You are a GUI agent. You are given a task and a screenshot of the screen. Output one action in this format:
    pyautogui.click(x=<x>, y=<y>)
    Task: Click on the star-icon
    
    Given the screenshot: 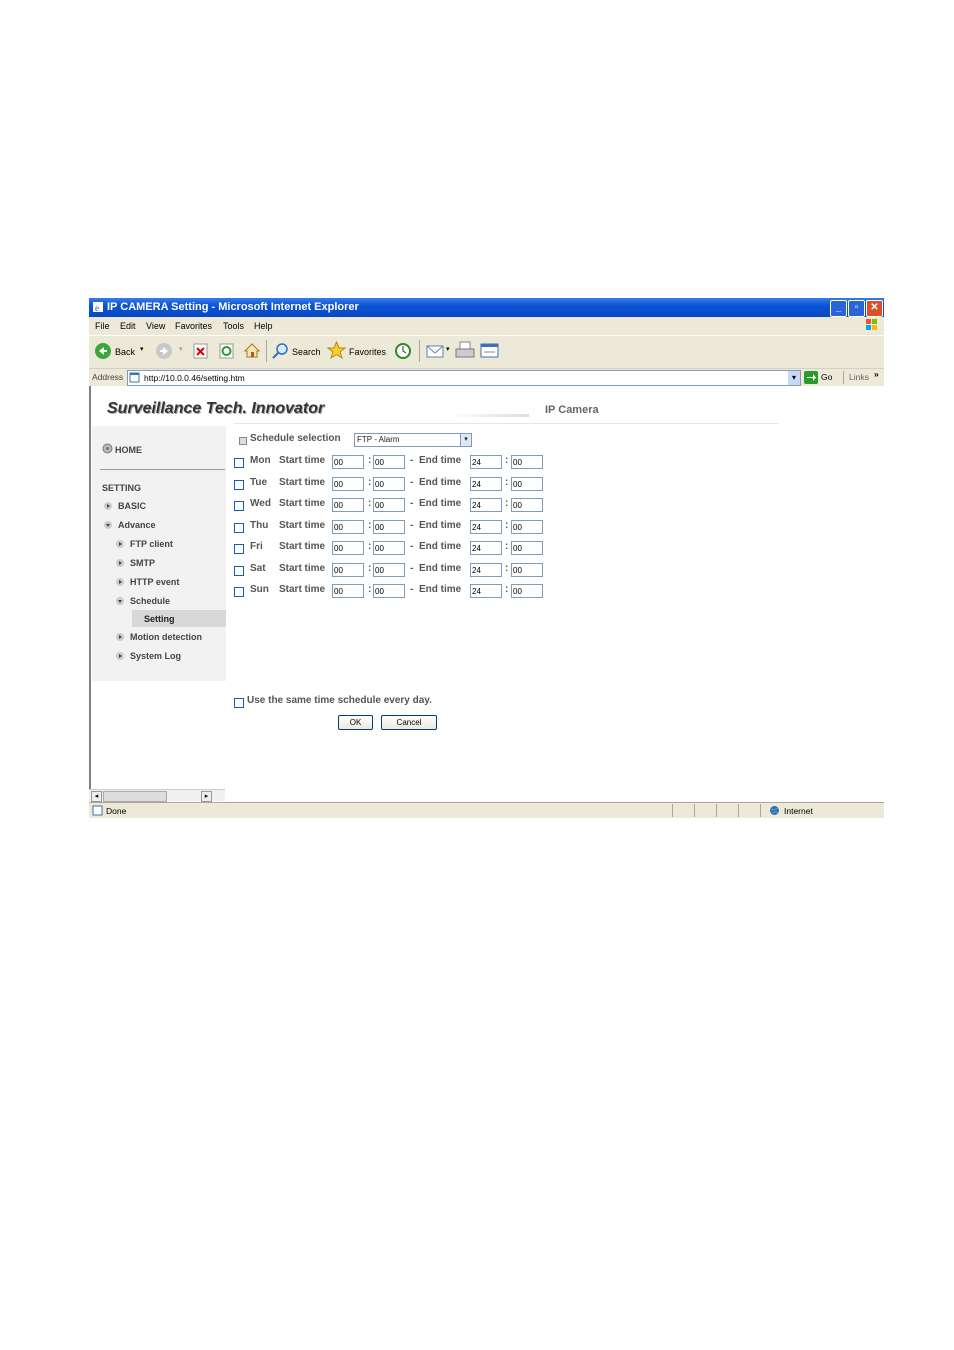 What is the action you would take?
    pyautogui.click(x=336, y=350)
    